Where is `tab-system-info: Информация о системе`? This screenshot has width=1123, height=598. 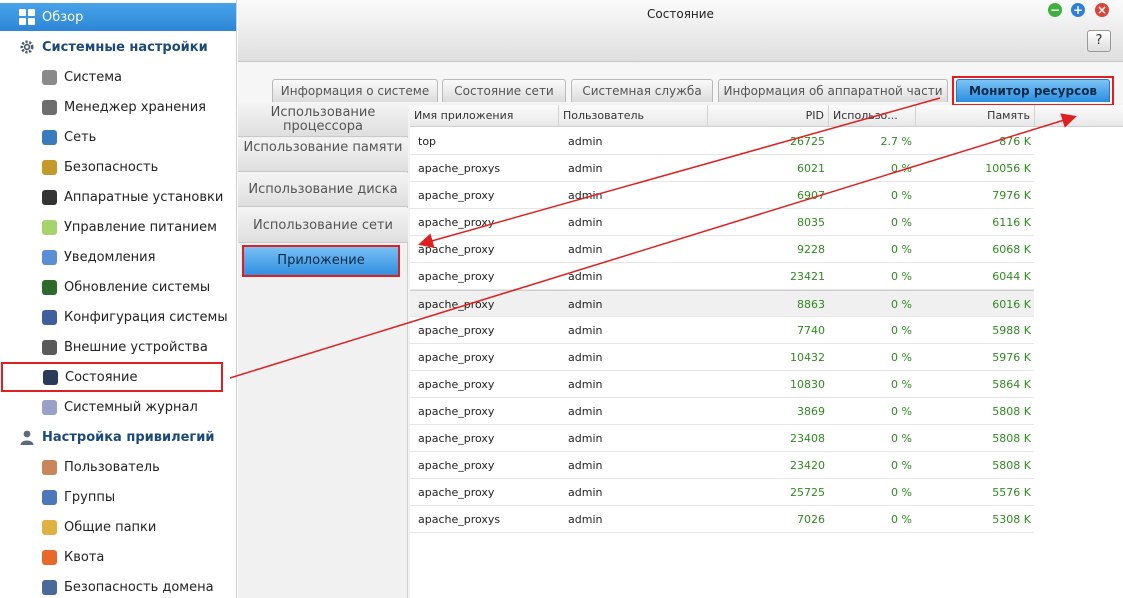
tab-system-info: Информация о системе is located at coordinates (355, 90).